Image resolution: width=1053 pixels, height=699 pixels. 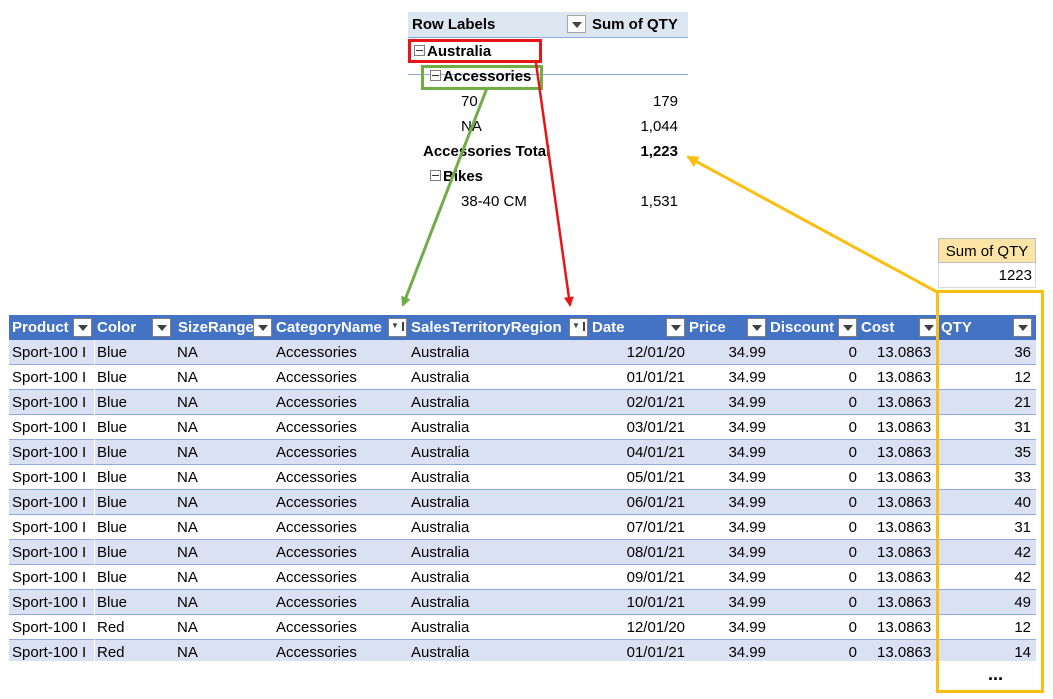 What do you see at coordinates (812, 224) in the screenshot?
I see `yellow-arrow` at bounding box center [812, 224].